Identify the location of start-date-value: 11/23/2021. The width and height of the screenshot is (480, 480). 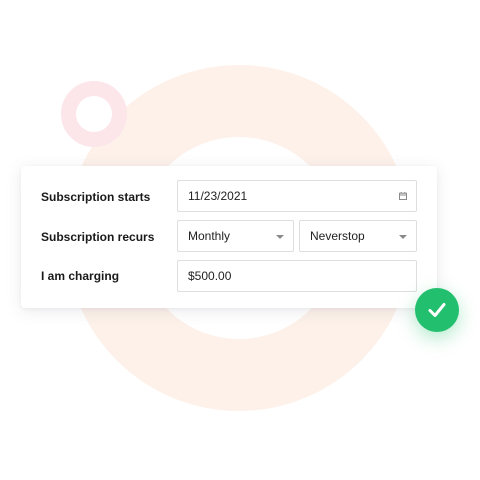
(218, 196).